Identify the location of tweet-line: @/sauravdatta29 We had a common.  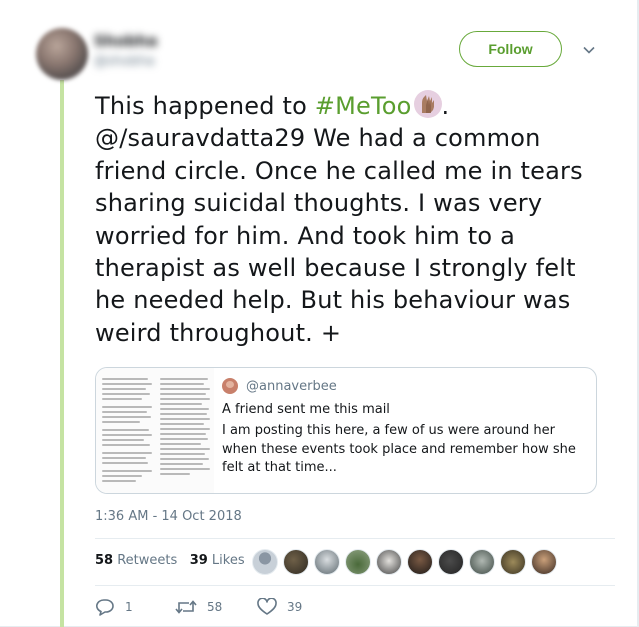
(318, 138).